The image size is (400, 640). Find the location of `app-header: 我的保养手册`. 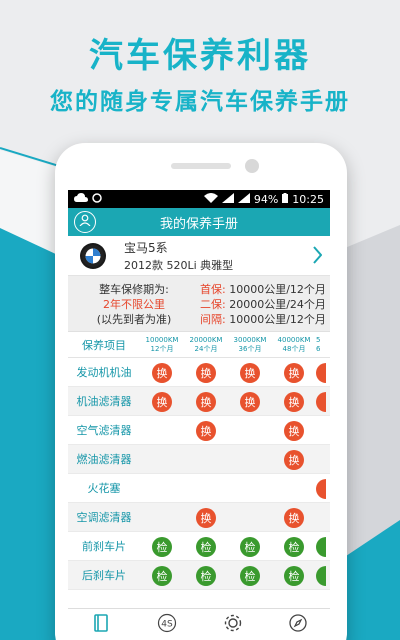

app-header: 我的保养手册 is located at coordinates (199, 222).